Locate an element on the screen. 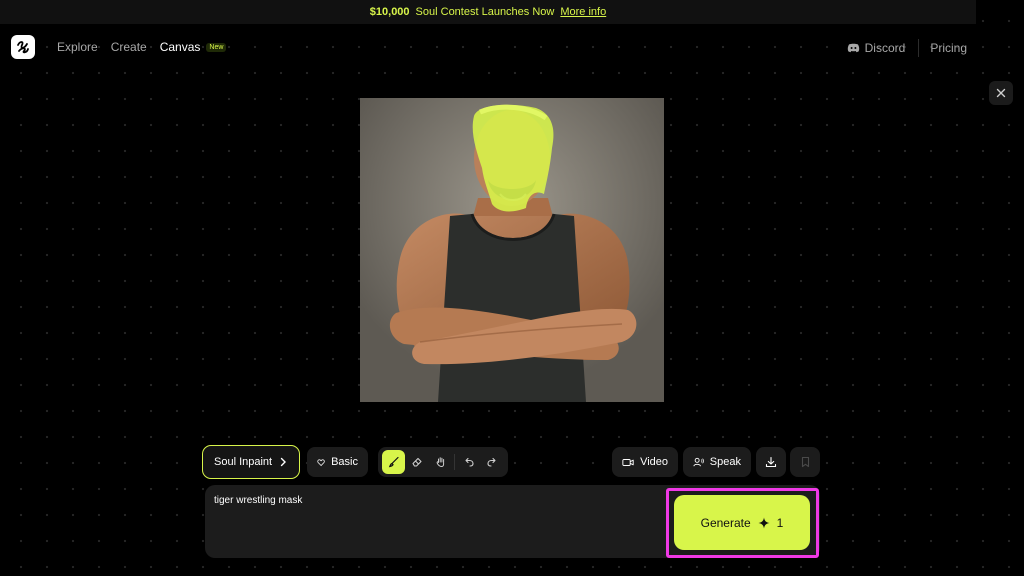 The height and width of the screenshot is (576, 1024). banner-more-info-link: More info is located at coordinates (583, 12).